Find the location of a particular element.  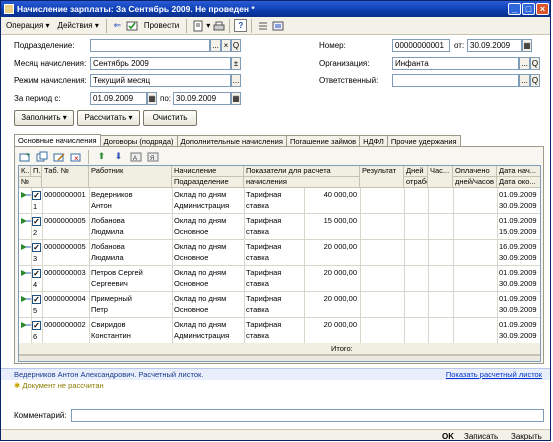

delete-row-icon: × is located at coordinates (75, 156).